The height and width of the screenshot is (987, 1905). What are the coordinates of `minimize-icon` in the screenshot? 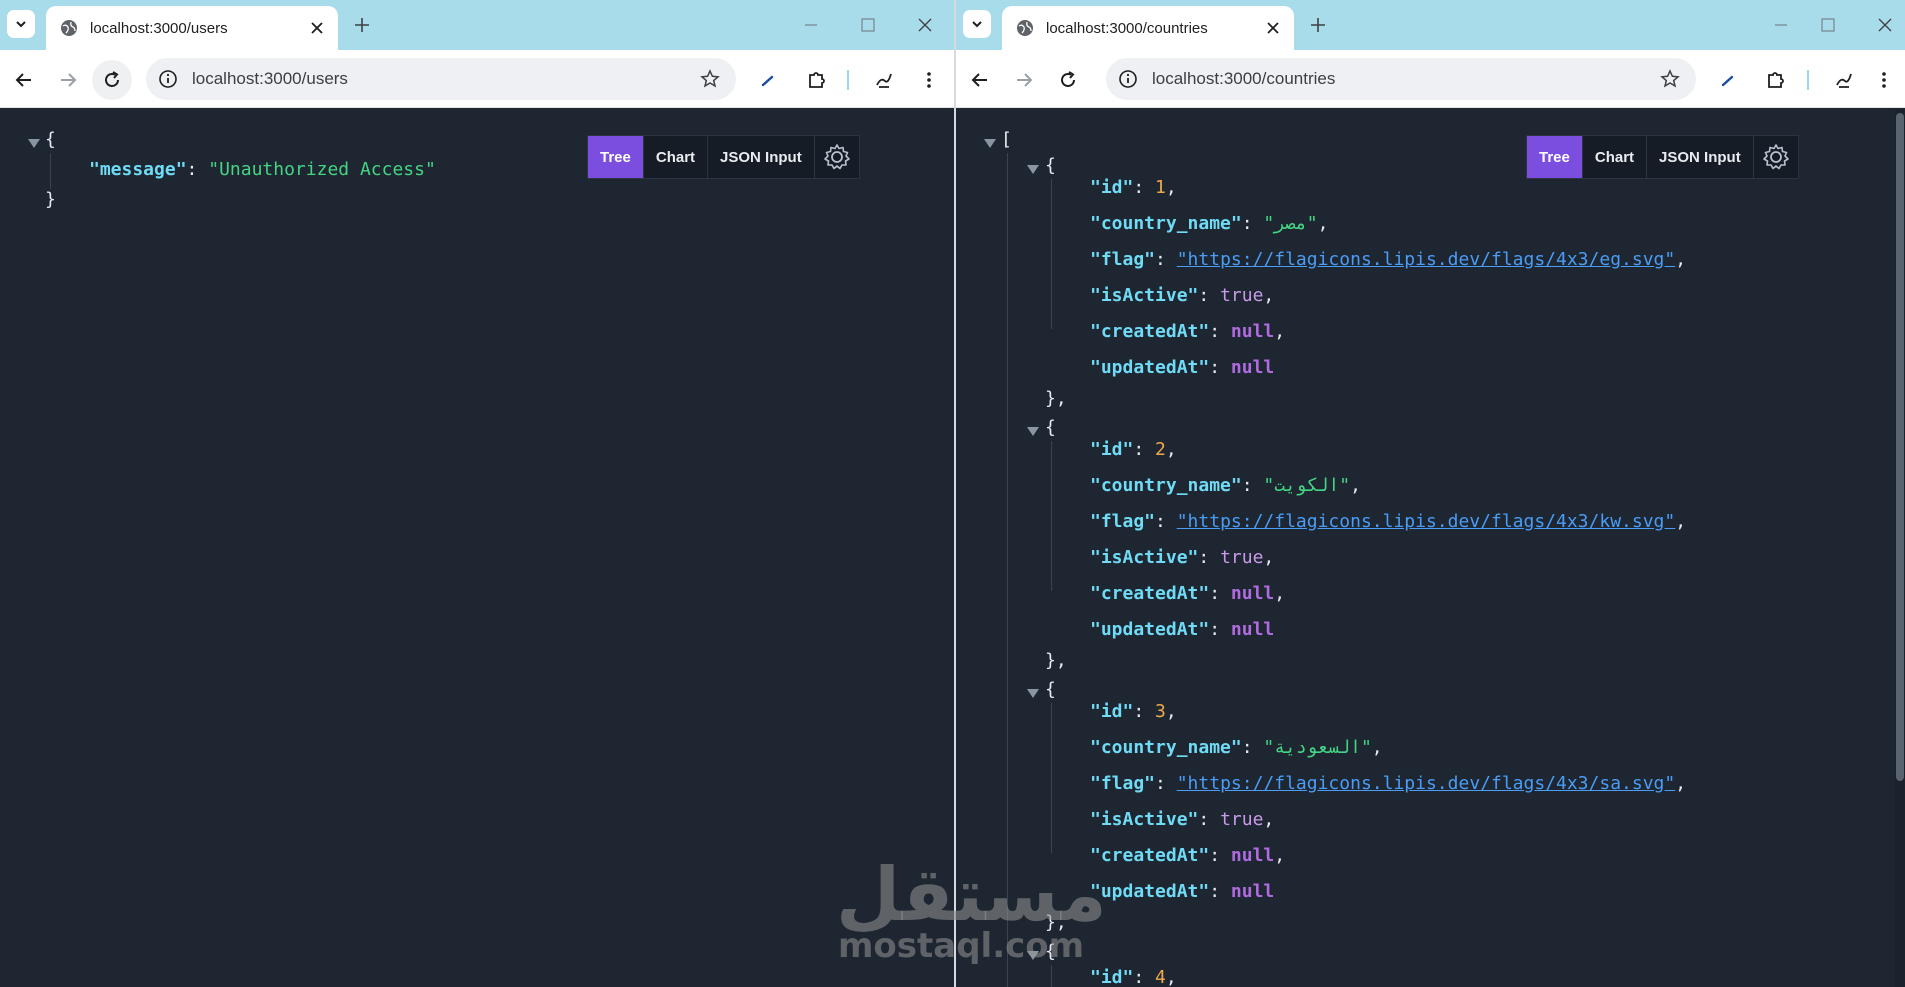 It's located at (1781, 25).